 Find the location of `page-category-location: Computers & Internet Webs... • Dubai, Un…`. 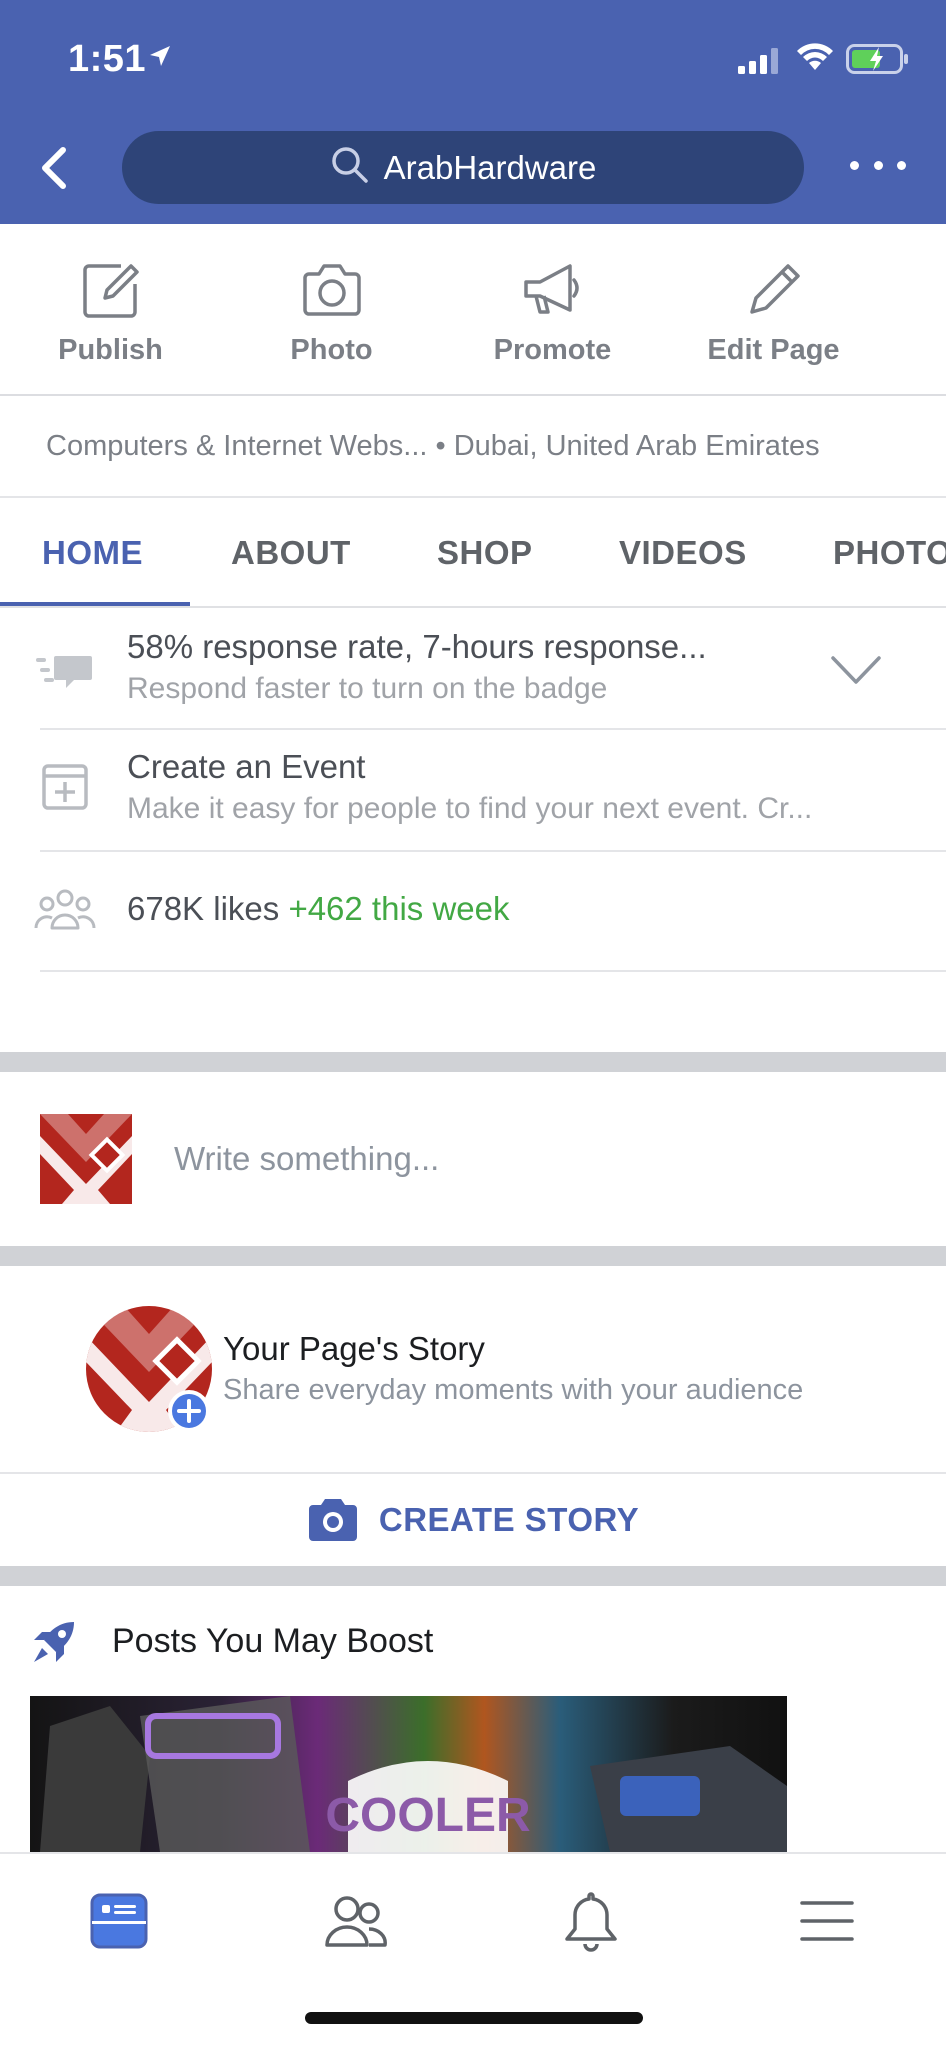

page-category-location: Computers & Internet Webs... • Dubai, Un… is located at coordinates (473, 447).